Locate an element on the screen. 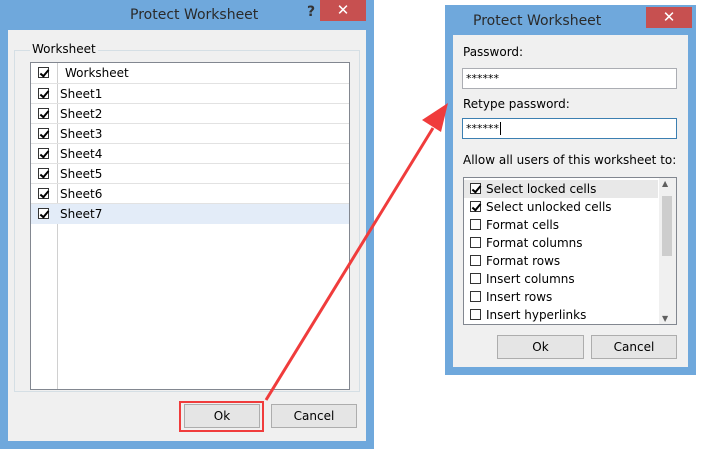 The width and height of the screenshot is (701, 452). permission-label: Format rows is located at coordinates (523, 261).